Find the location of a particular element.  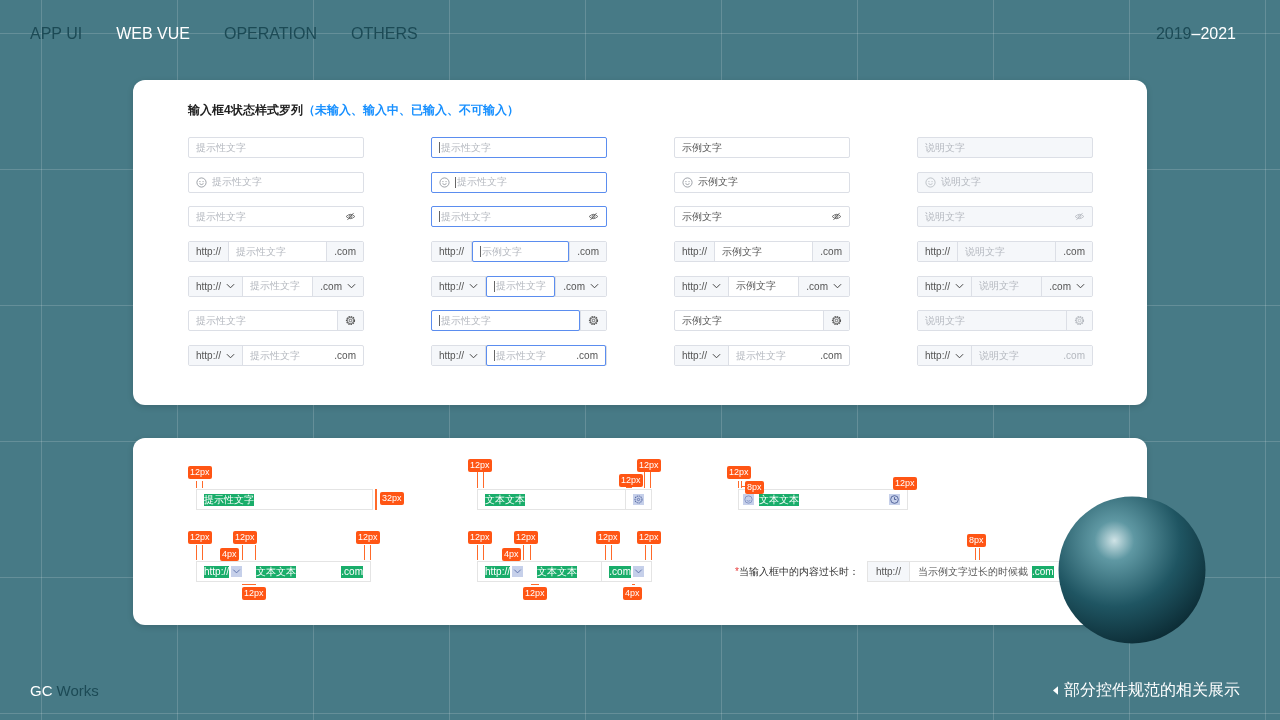

text-highlight: 提示性文字 is located at coordinates (229, 499).